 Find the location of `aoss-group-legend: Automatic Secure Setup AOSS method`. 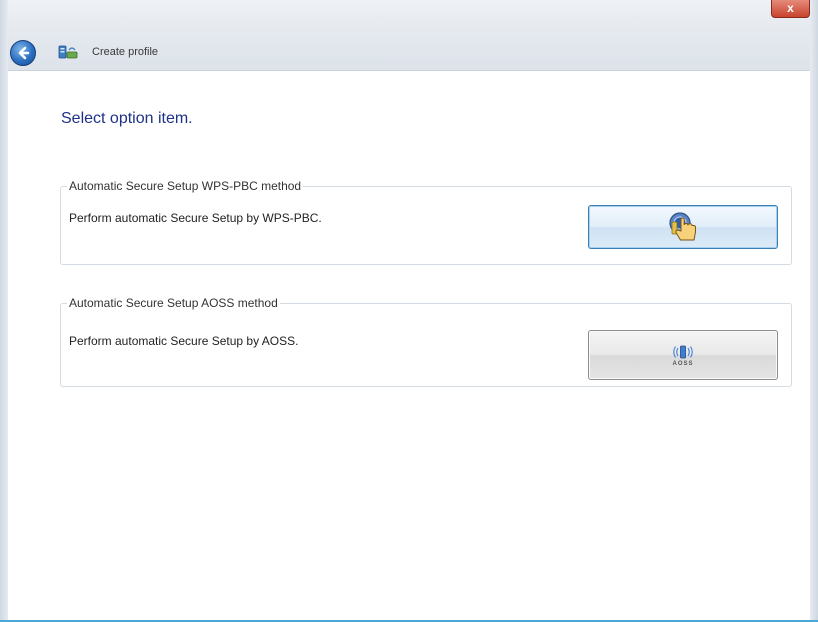

aoss-group-legend: Automatic Secure Setup AOSS method is located at coordinates (173, 303).